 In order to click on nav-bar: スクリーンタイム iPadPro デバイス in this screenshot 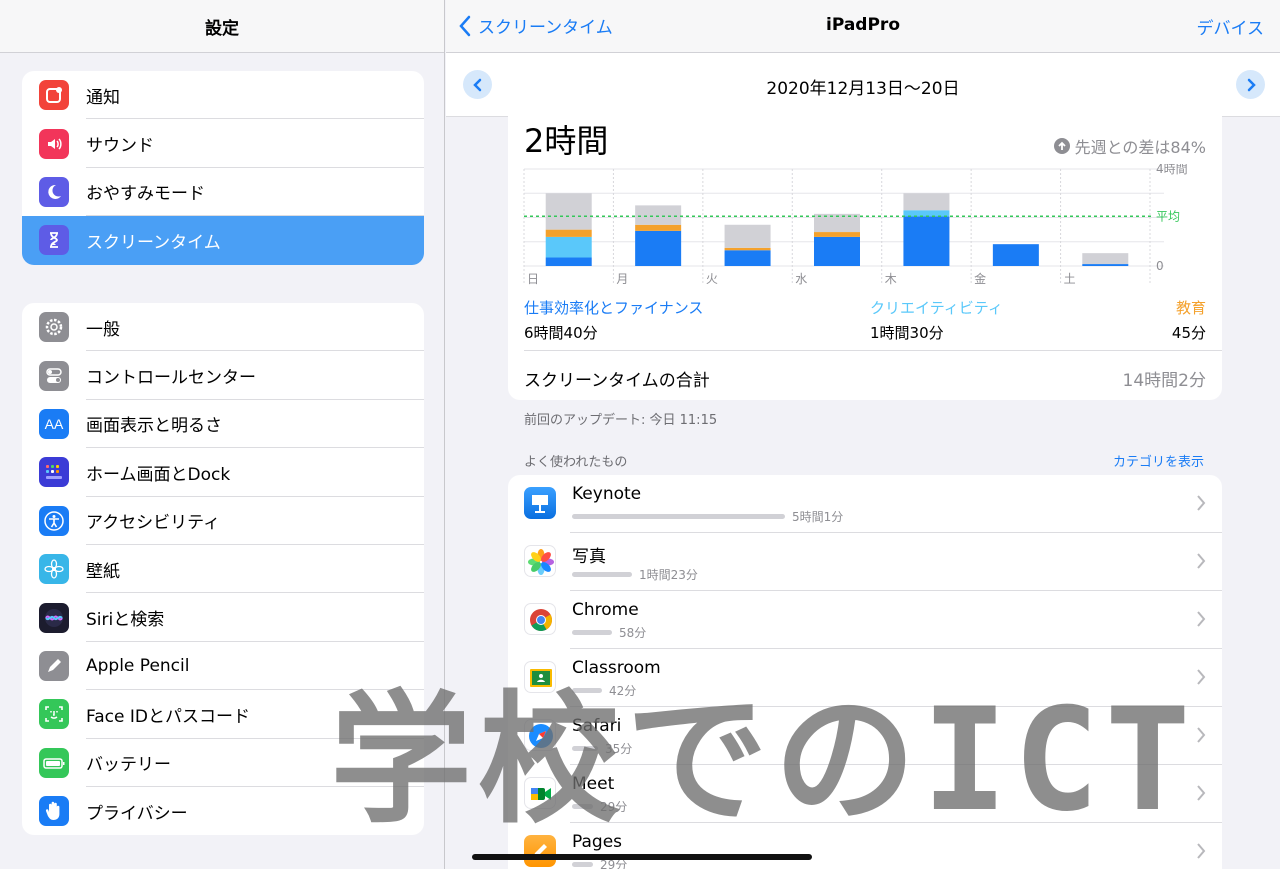, I will do `click(863, 26)`.